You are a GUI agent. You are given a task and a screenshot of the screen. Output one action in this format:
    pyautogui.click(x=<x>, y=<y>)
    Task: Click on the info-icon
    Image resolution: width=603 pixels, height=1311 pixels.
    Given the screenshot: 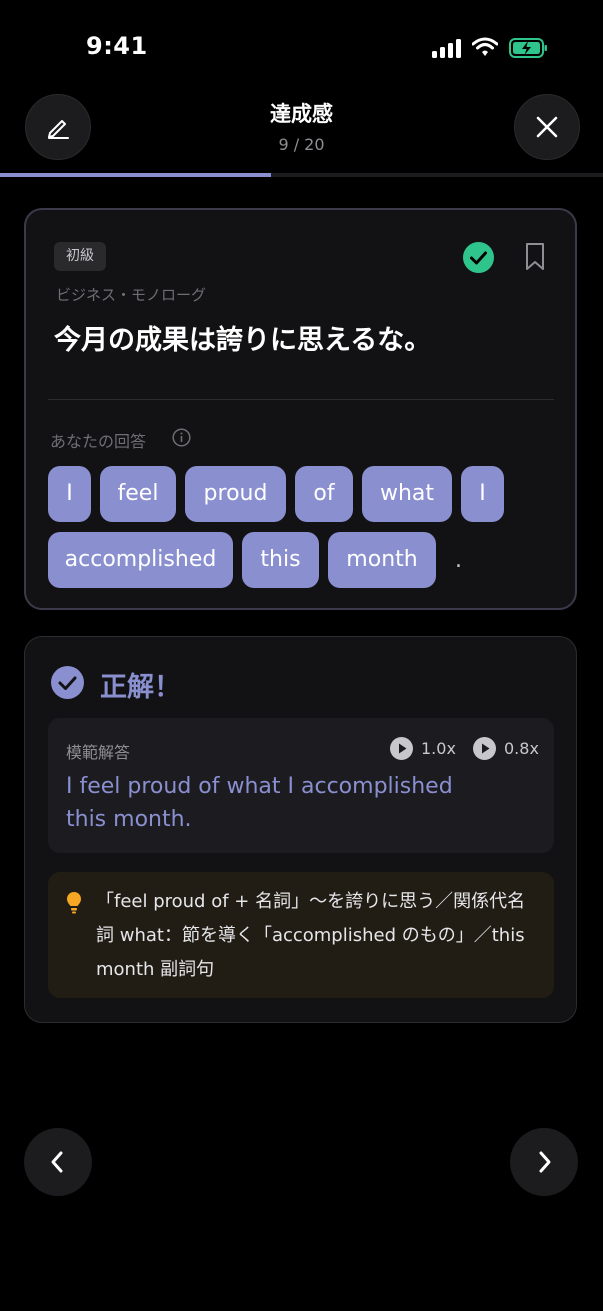 What is the action you would take?
    pyautogui.click(x=181, y=437)
    